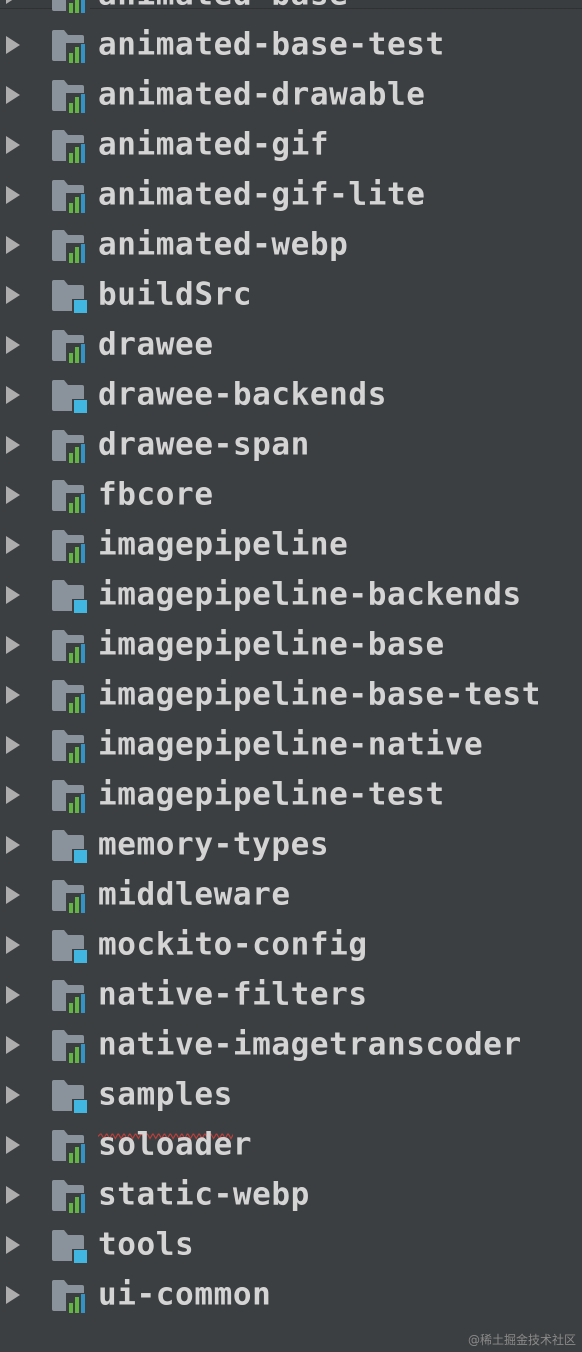 Image resolution: width=582 pixels, height=1352 pixels. Describe the element at coordinates (291, 695) in the screenshot. I see `tree-row: imagepipeline-base-test` at that location.